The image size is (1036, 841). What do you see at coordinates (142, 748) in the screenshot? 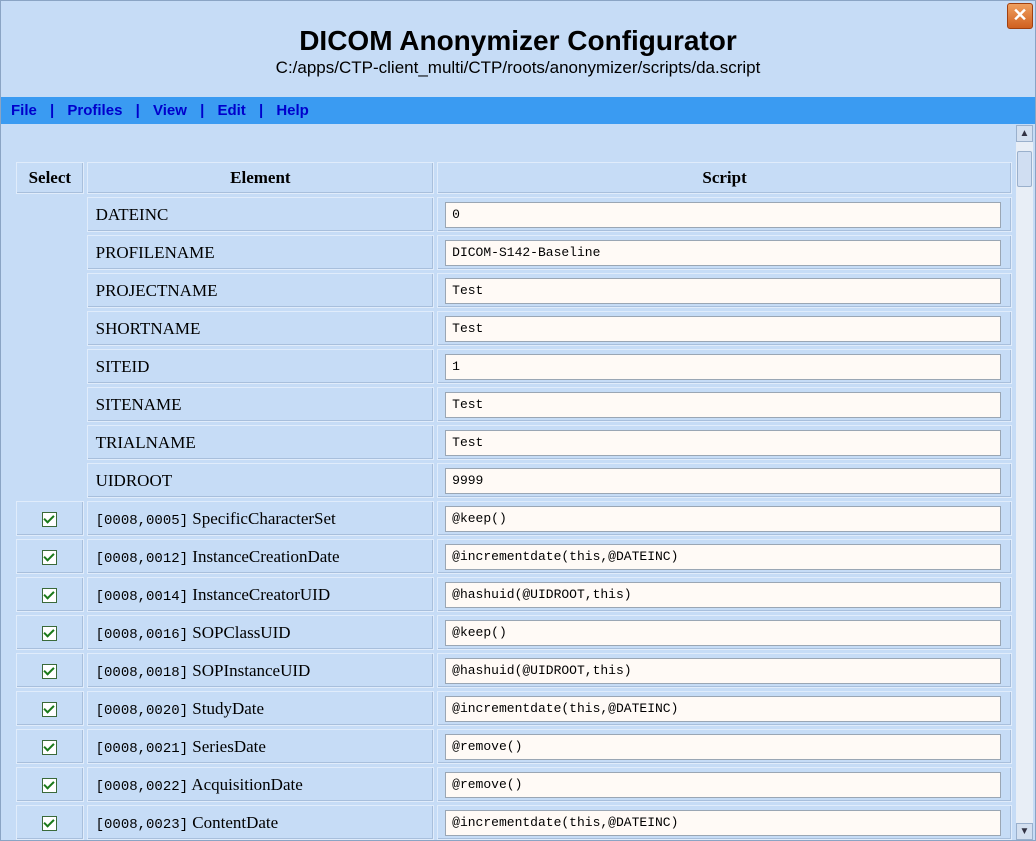
I see `element-tag: [0008,0021]` at bounding box center [142, 748].